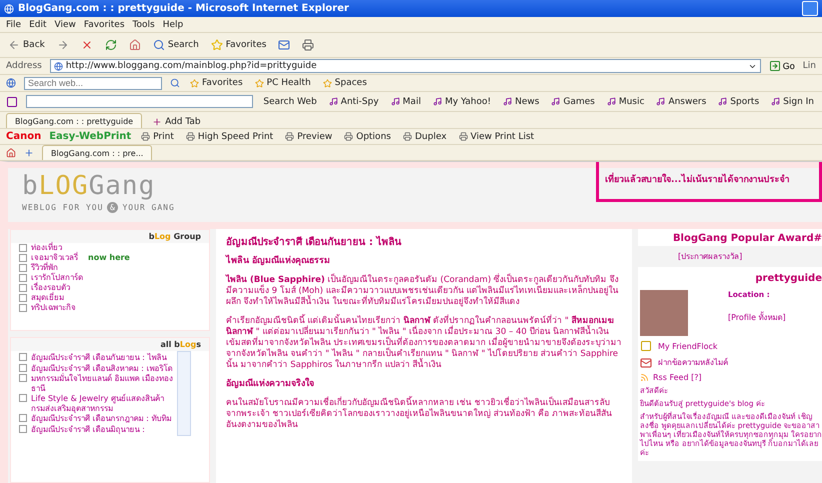 The image size is (822, 483). Describe the element at coordinates (98, 357) in the screenshot. I see `blog-link: อัญมณีประจำราศี เดือนกันยายน : ไพลิน` at that location.